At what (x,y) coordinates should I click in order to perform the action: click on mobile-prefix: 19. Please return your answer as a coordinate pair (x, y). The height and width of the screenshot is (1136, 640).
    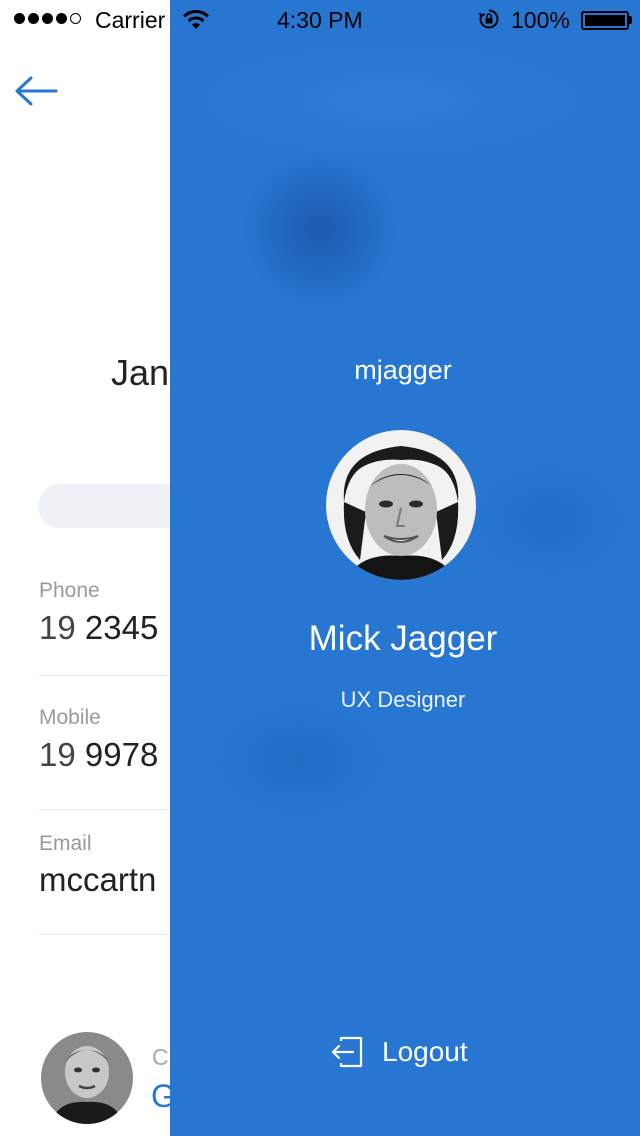
    Looking at the image, I should click on (57, 754).